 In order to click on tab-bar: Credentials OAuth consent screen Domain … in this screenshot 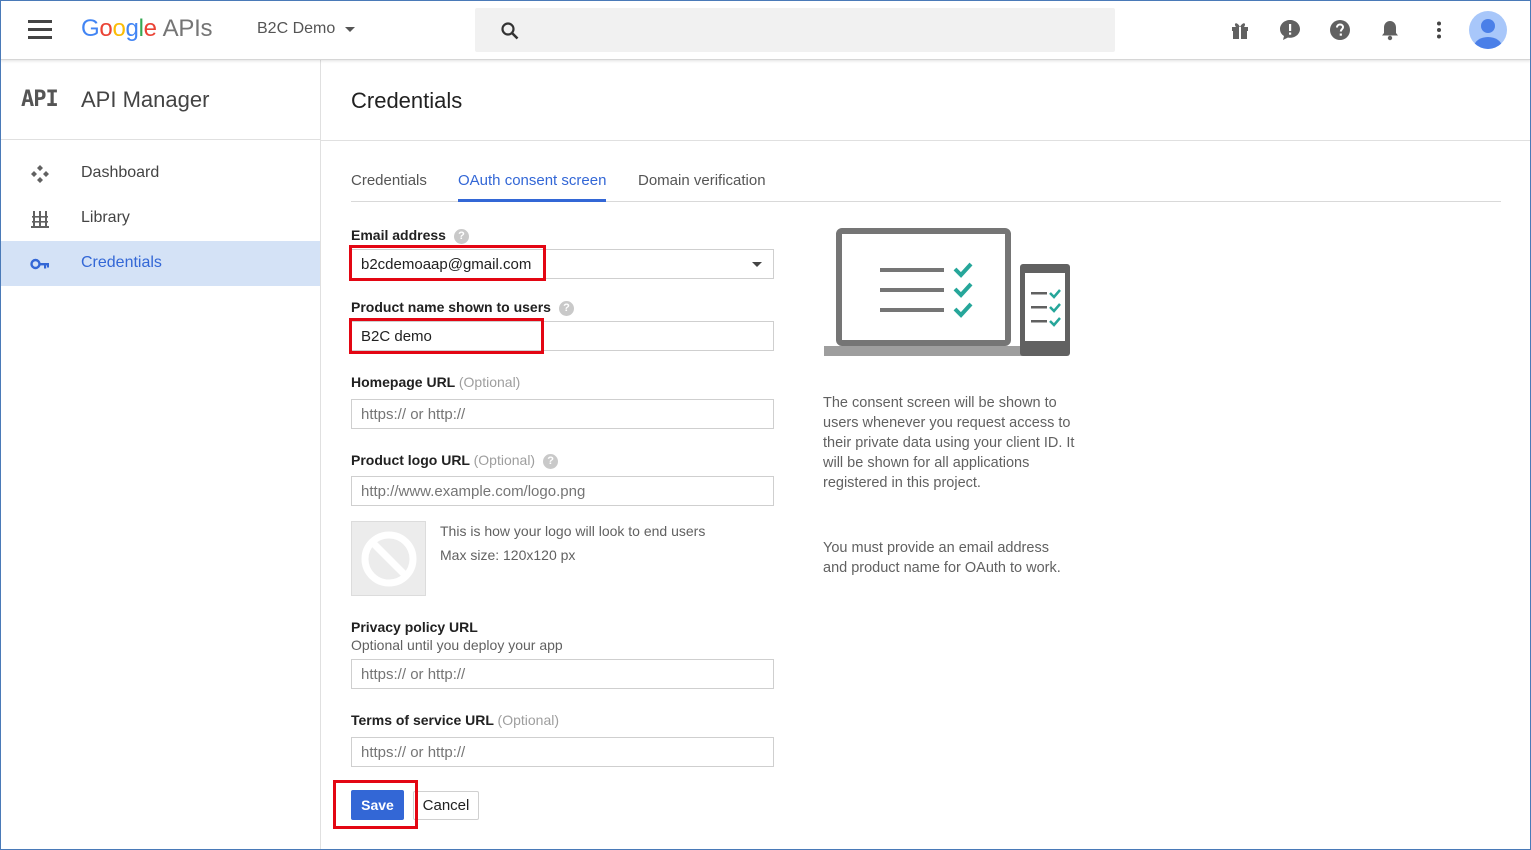, I will do `click(926, 182)`.